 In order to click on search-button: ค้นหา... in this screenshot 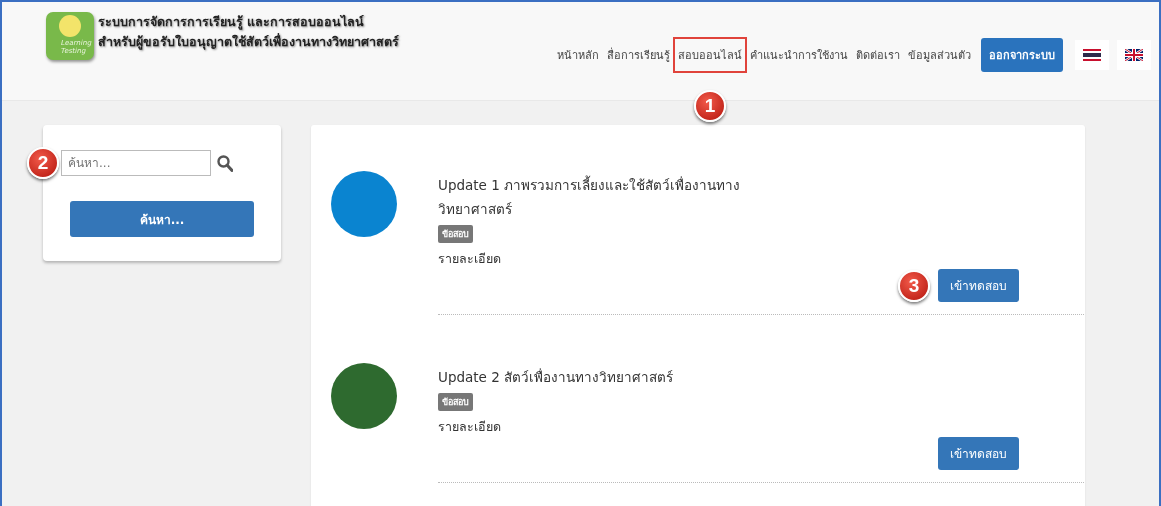, I will do `click(162, 219)`.